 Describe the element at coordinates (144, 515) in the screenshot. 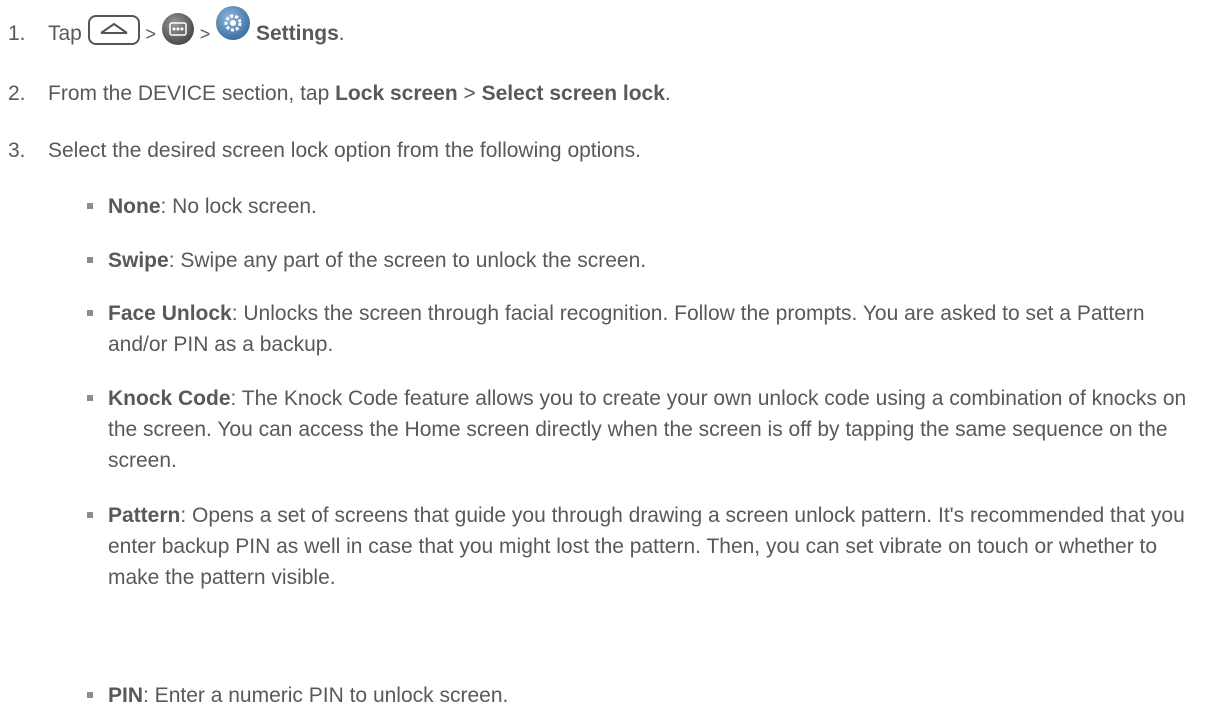

I see `option-label: Pattern` at that location.